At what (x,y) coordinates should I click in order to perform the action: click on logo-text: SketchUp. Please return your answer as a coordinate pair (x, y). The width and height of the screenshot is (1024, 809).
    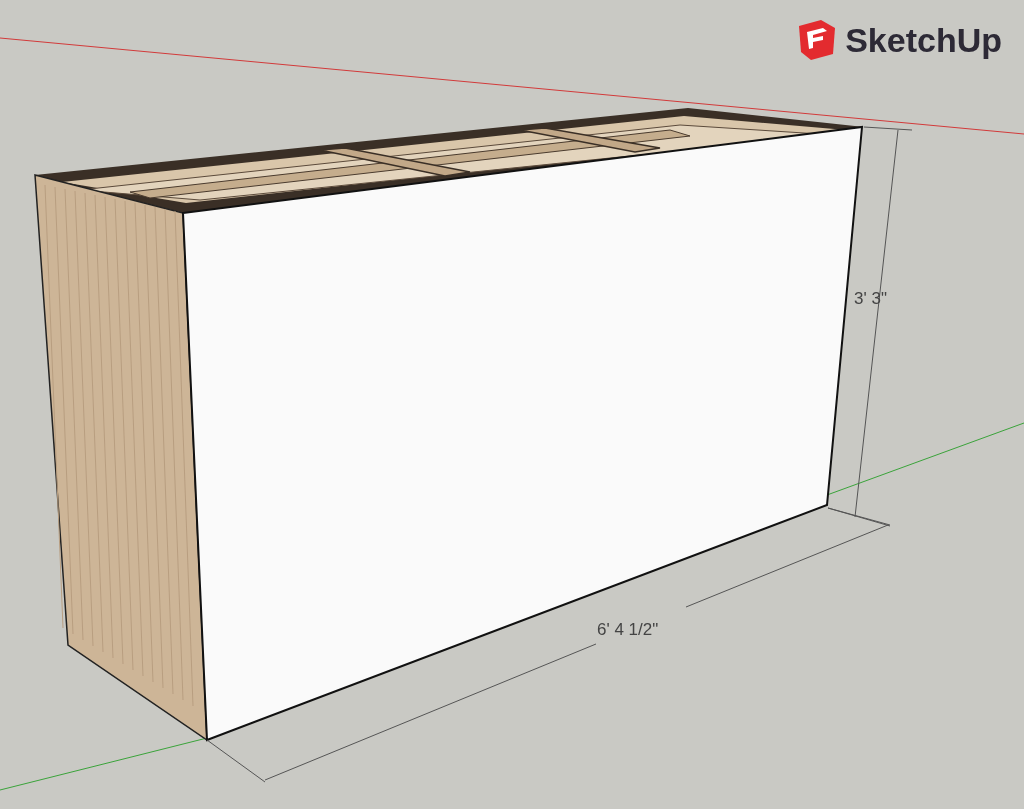
    Looking at the image, I should click on (923, 40).